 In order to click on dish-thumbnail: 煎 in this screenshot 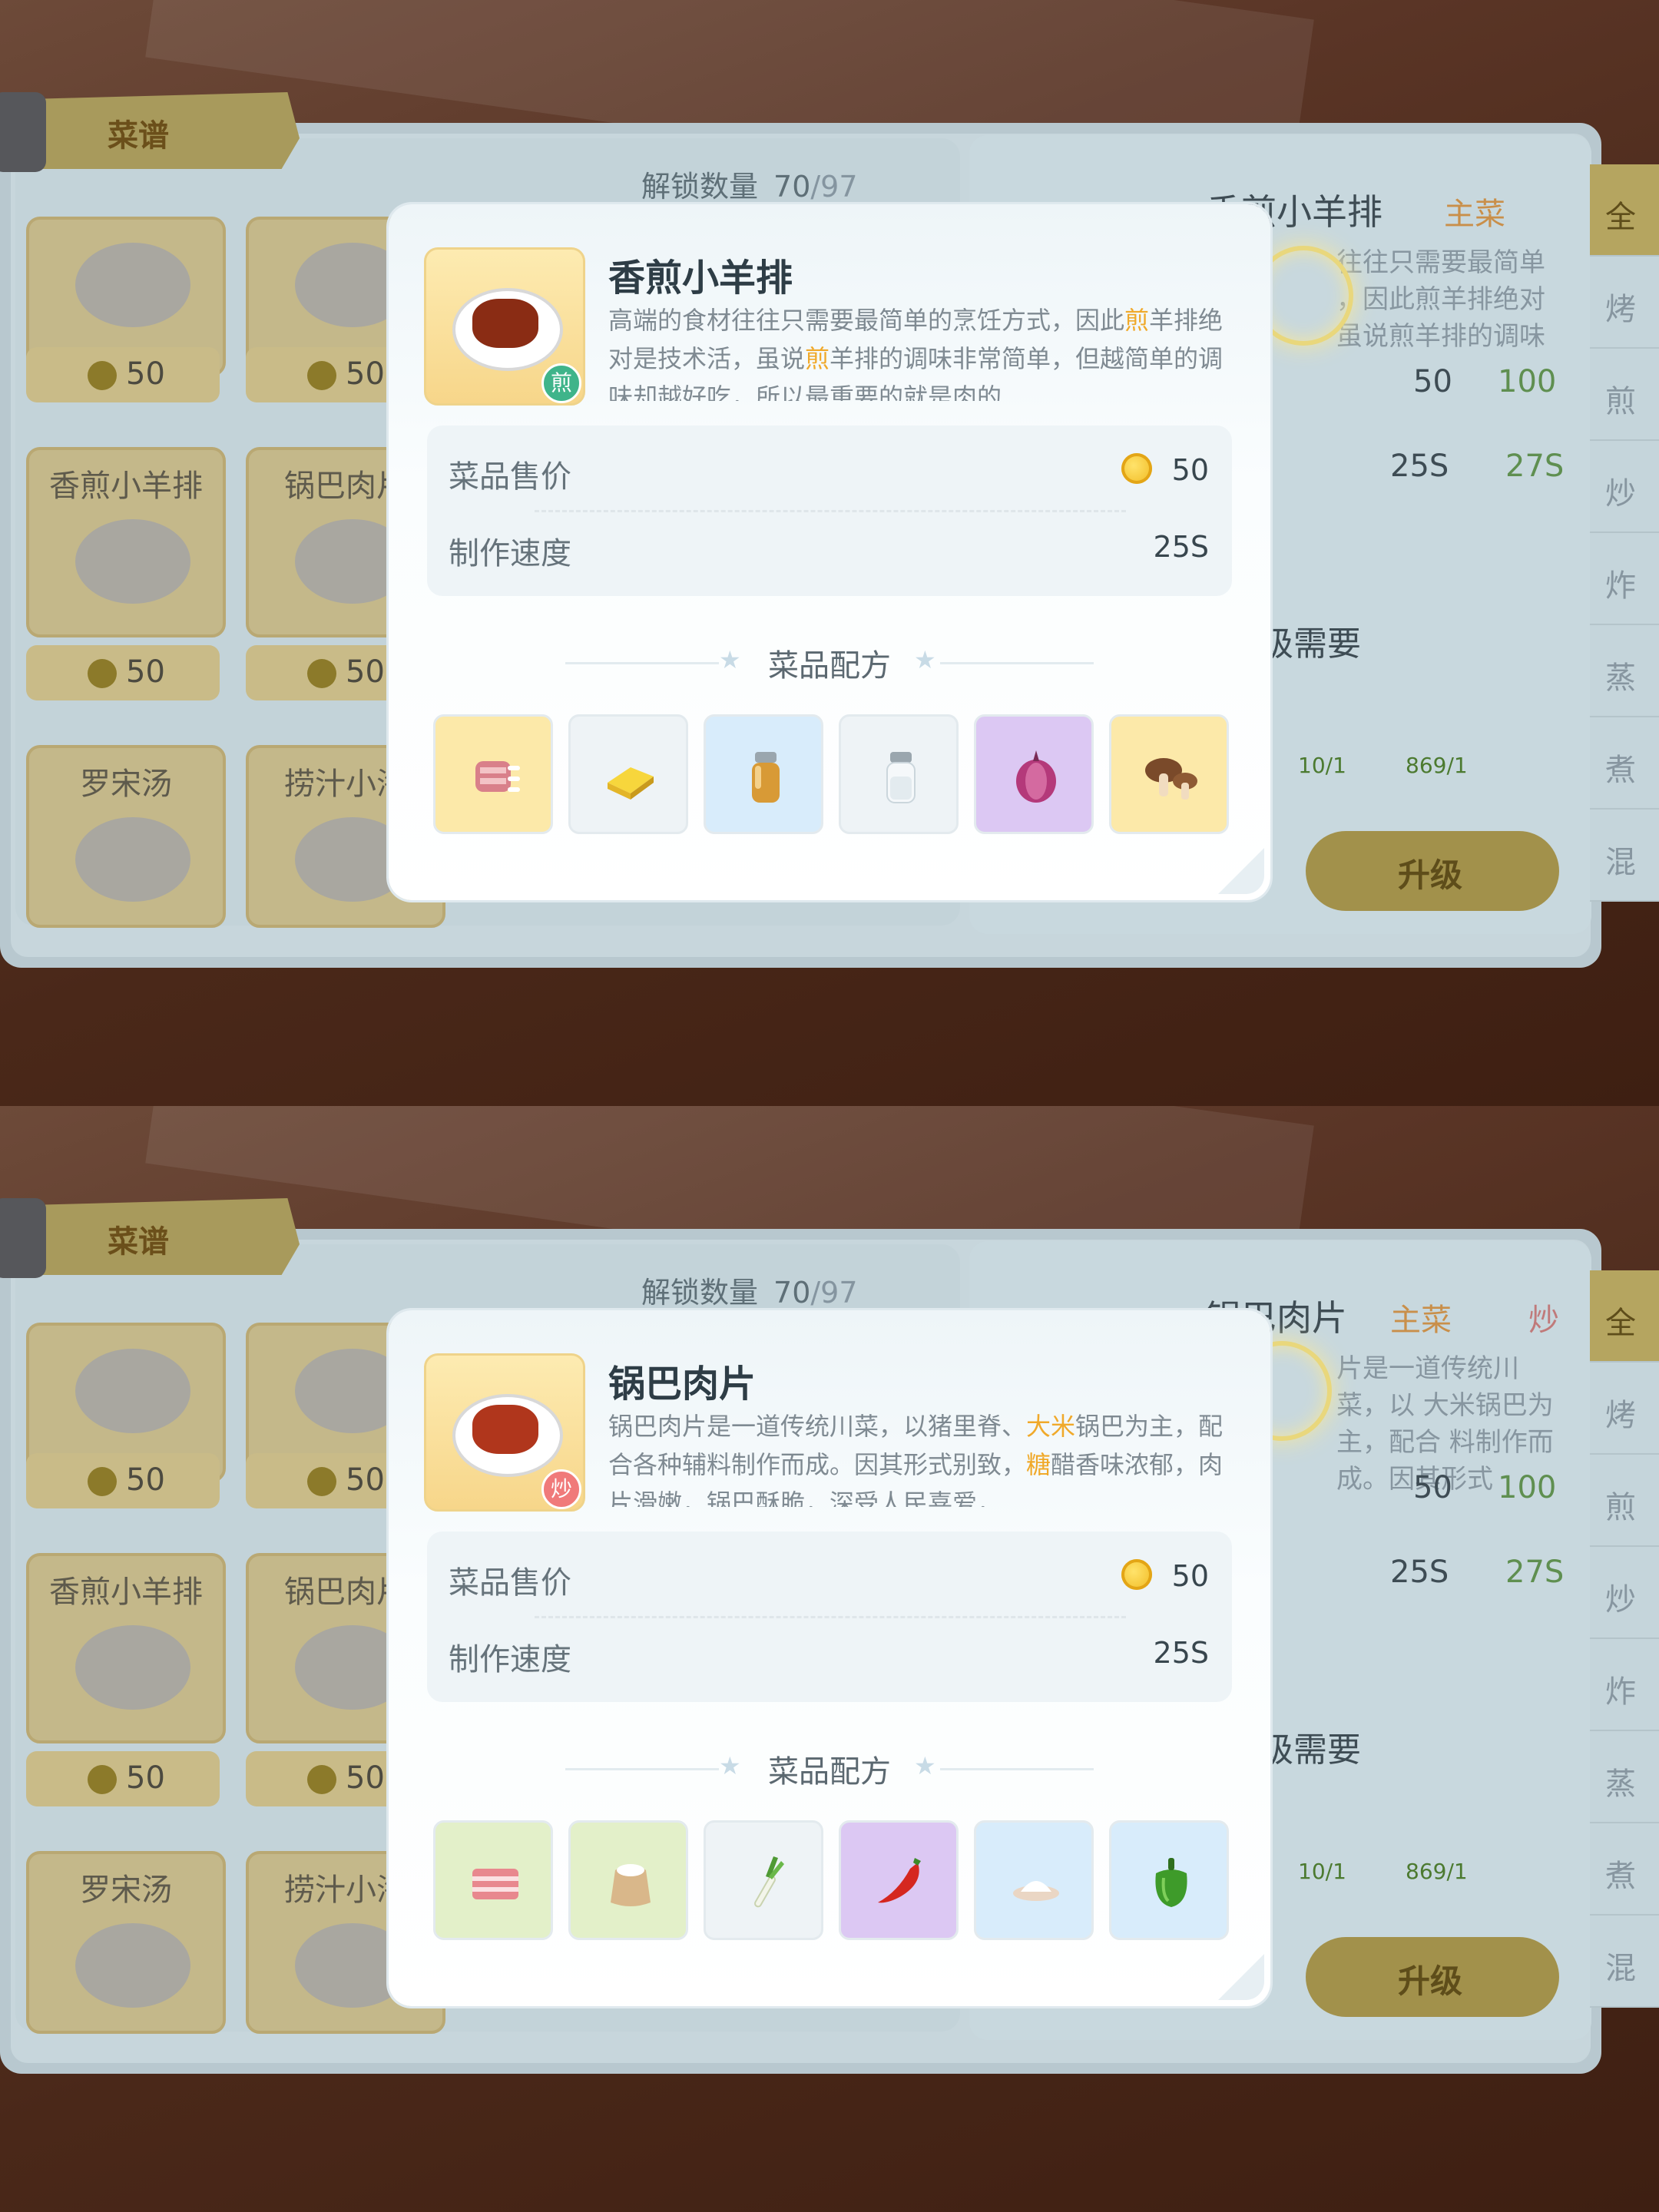, I will do `click(505, 326)`.